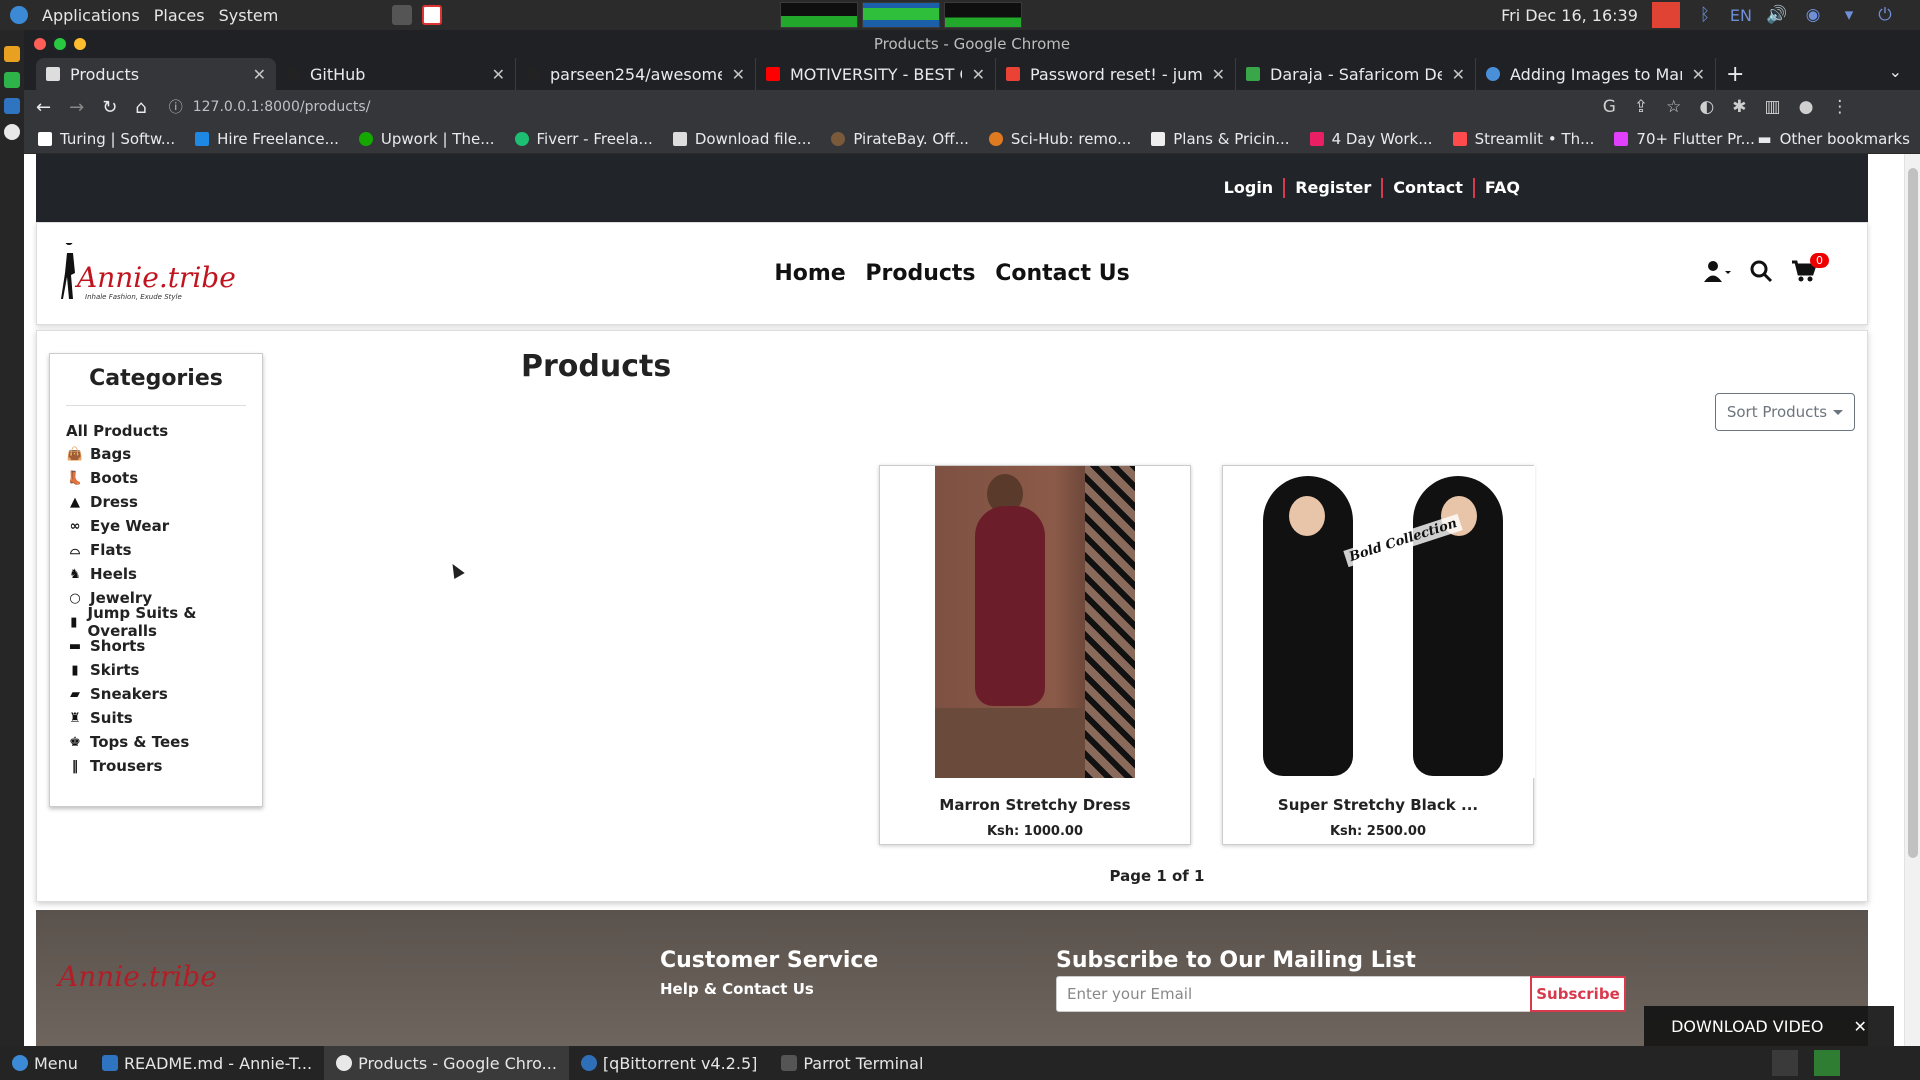 This screenshot has width=1920, height=1080. What do you see at coordinates (669, 1063) in the screenshot?
I see `taskbar-item-qbittorrent: [qBittorrent v4.2.5]` at bounding box center [669, 1063].